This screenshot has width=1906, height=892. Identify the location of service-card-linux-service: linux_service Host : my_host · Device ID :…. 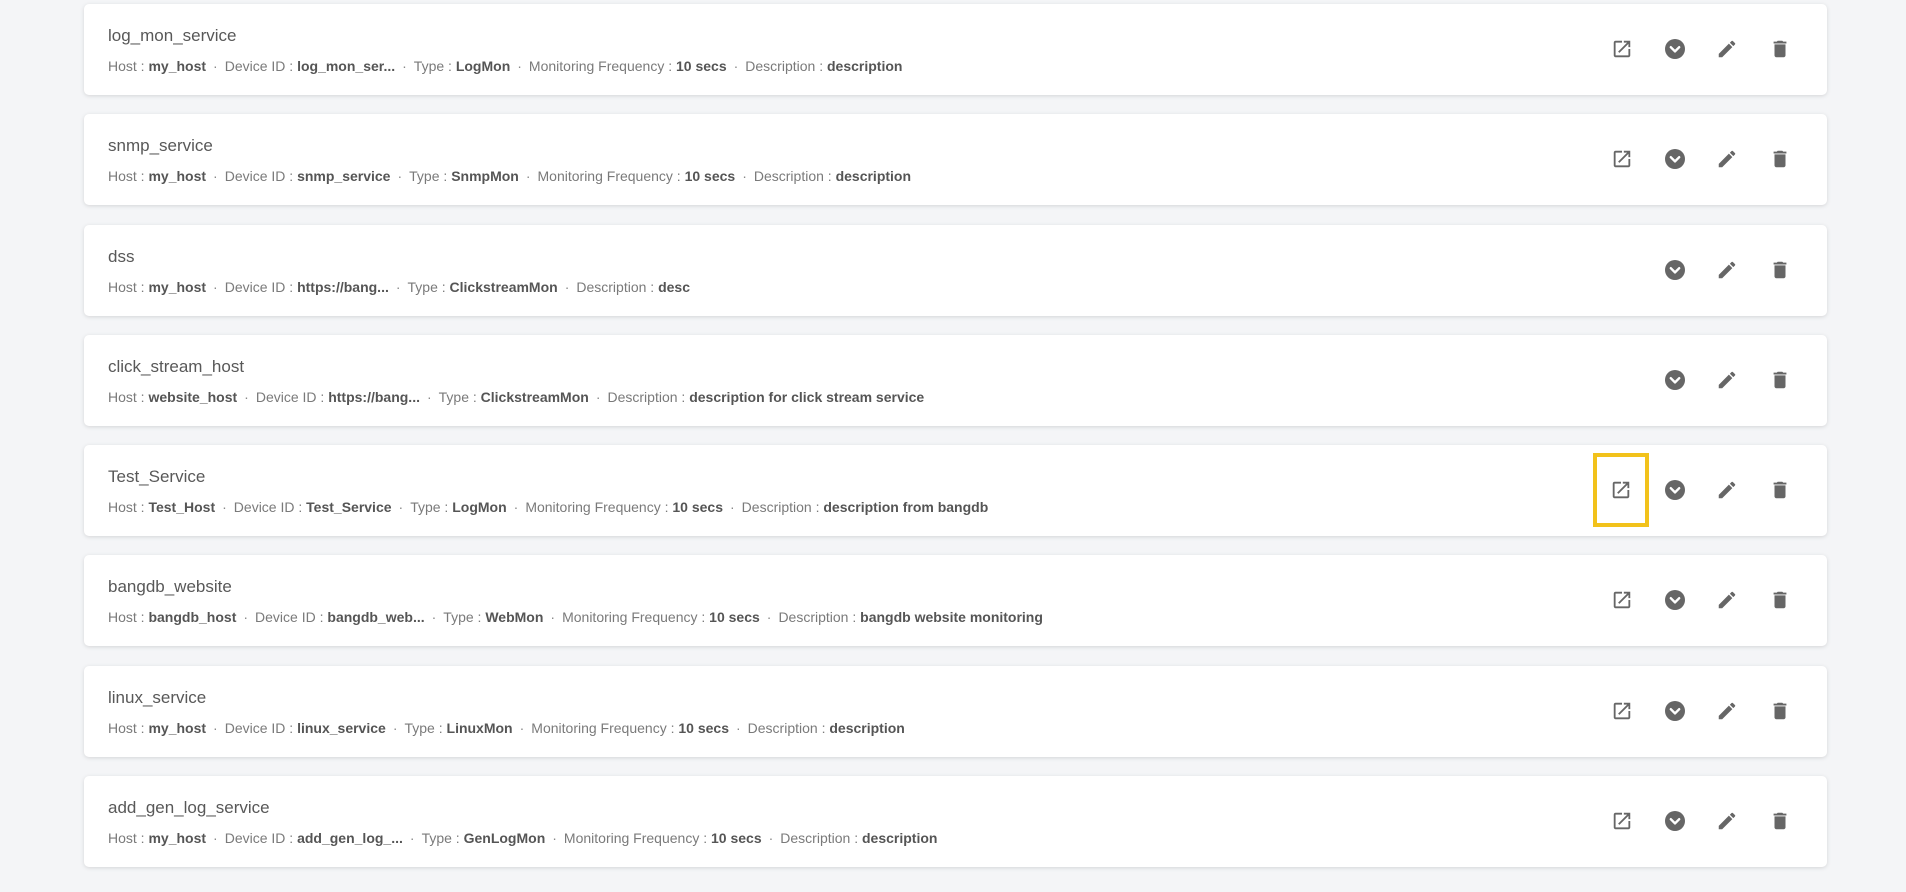
(955, 711).